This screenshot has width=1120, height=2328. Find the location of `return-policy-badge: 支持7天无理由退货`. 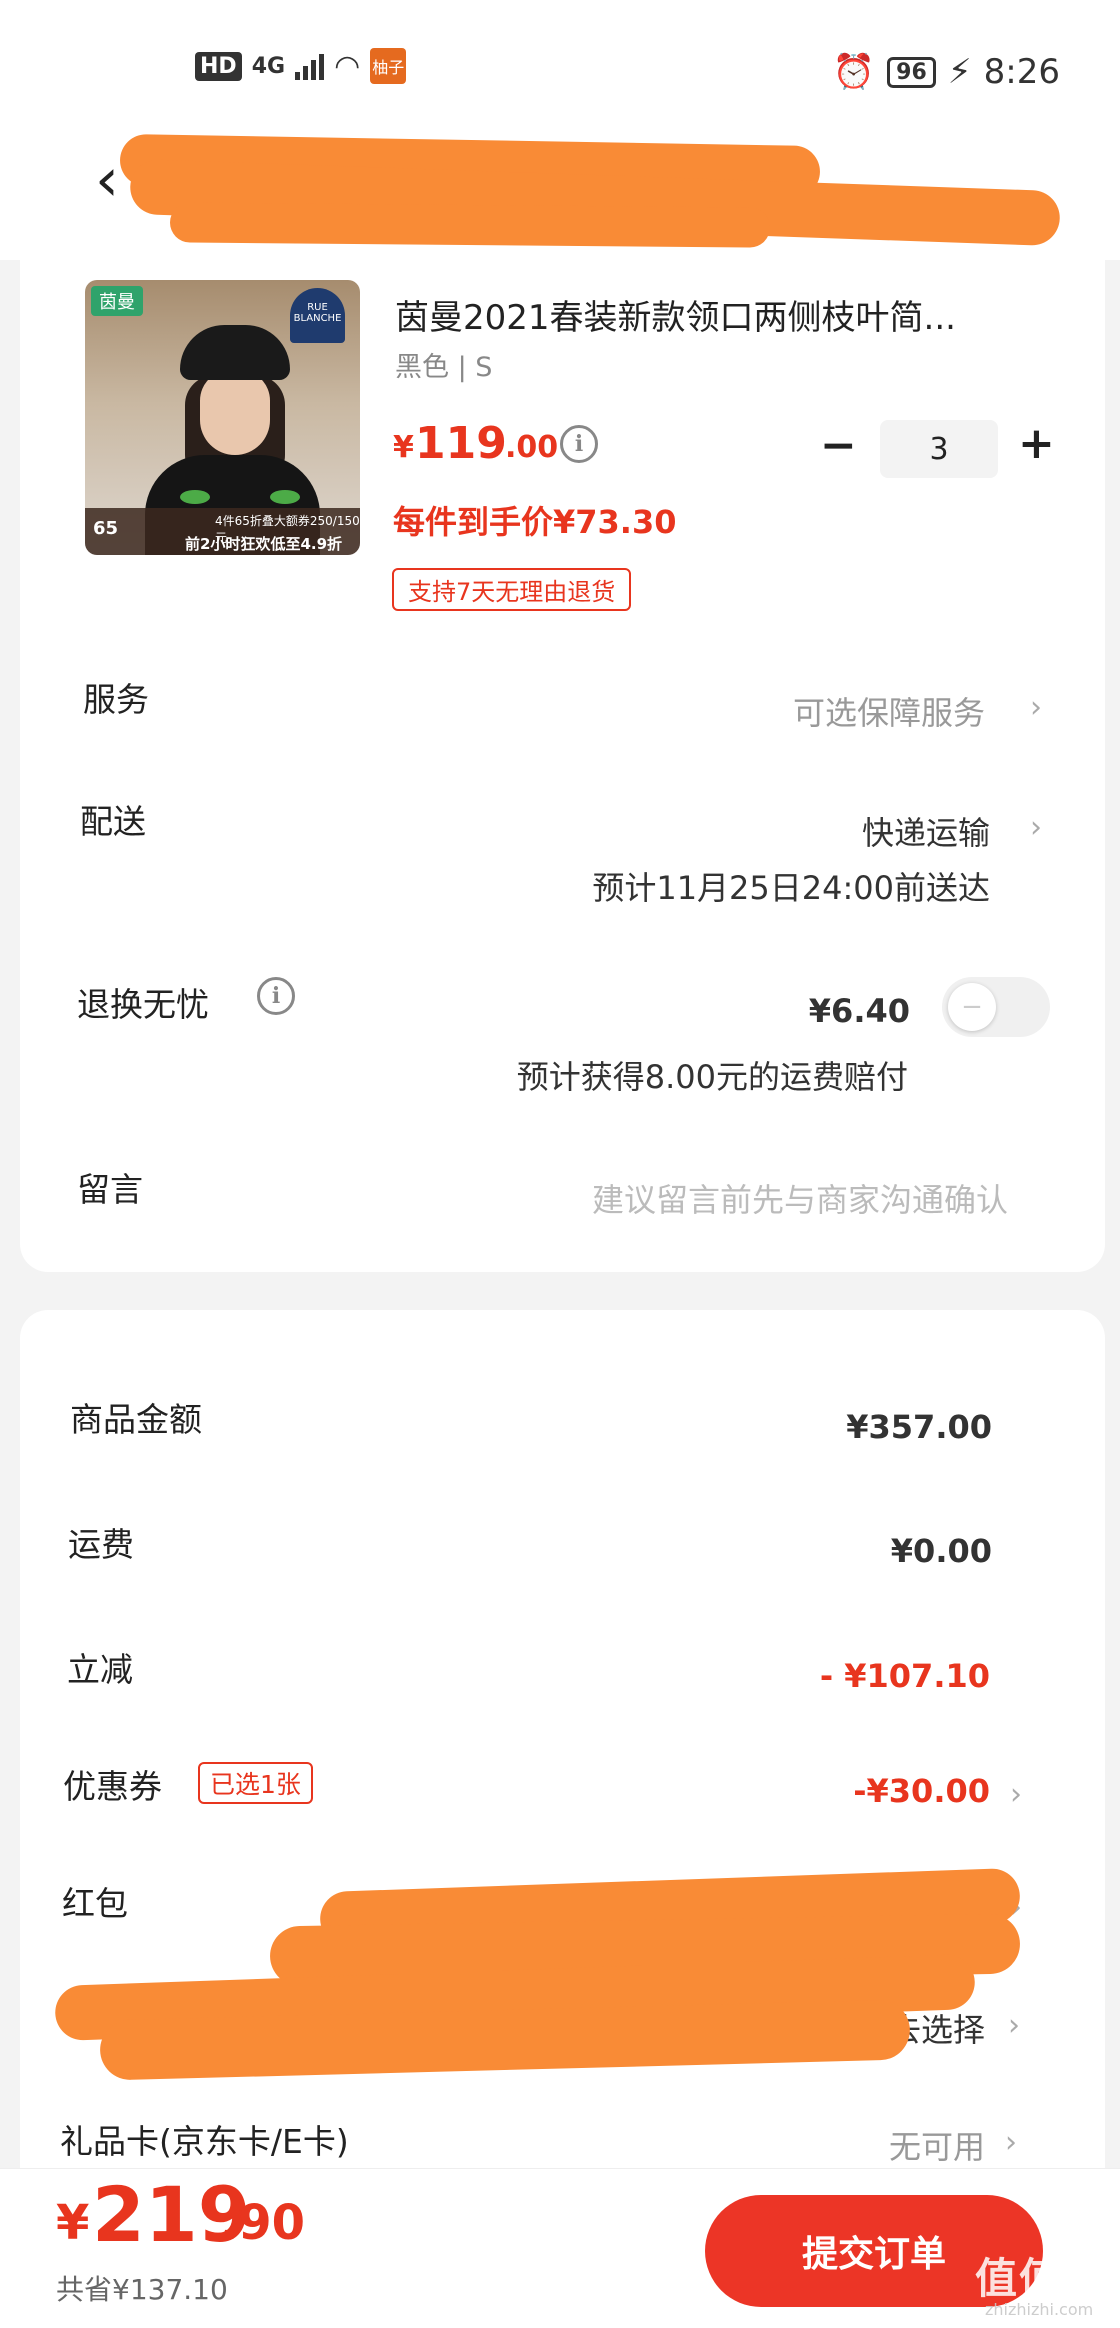

return-policy-badge: 支持7天无理由退货 is located at coordinates (512, 589).